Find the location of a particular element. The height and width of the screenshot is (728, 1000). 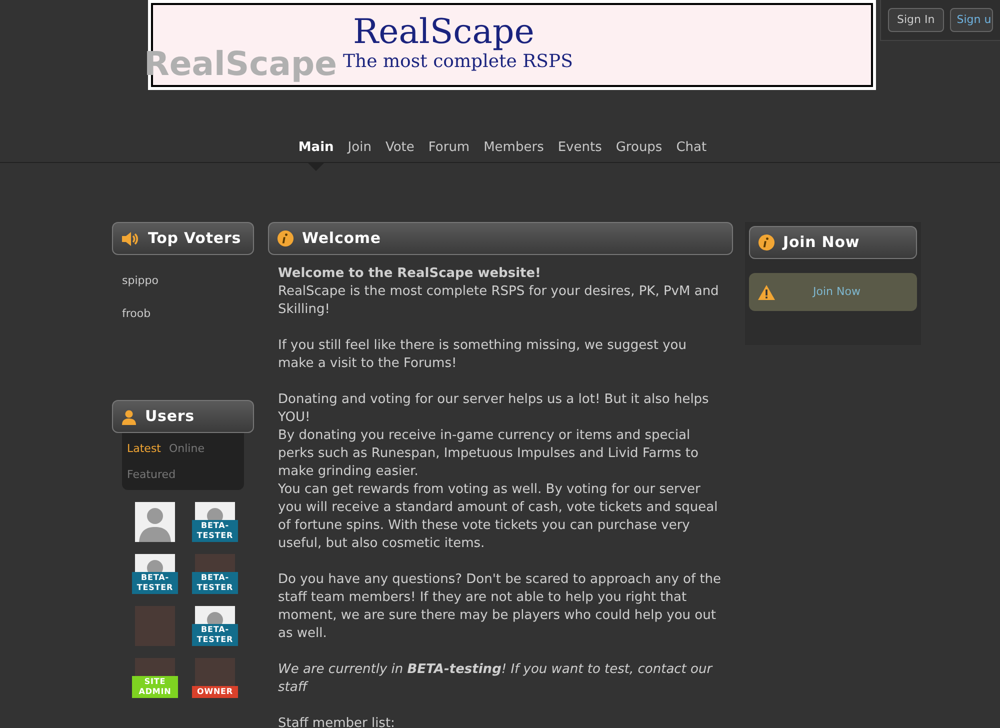

panel-title: Users is located at coordinates (169, 417).